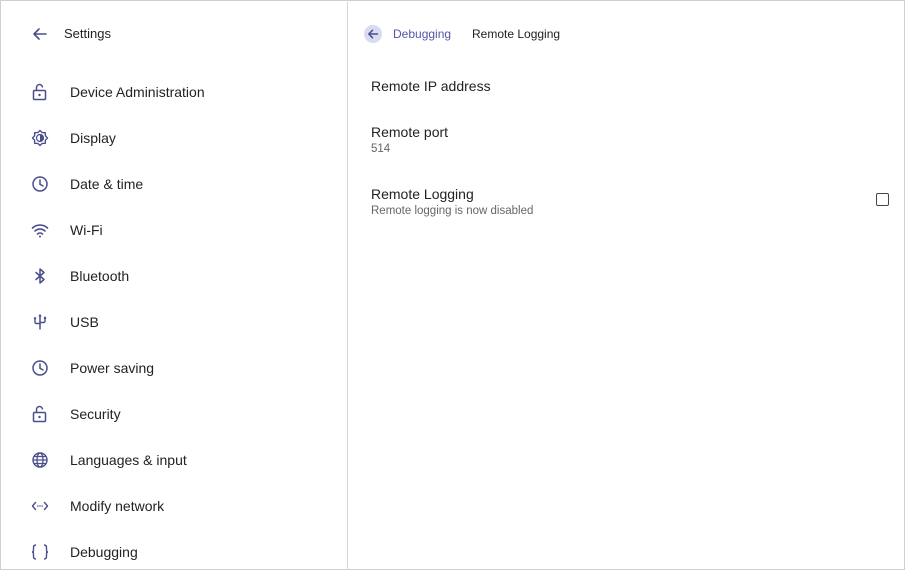  Describe the element at coordinates (175, 230) in the screenshot. I see `sidebar-item-wifi: Wi-Fi` at that location.